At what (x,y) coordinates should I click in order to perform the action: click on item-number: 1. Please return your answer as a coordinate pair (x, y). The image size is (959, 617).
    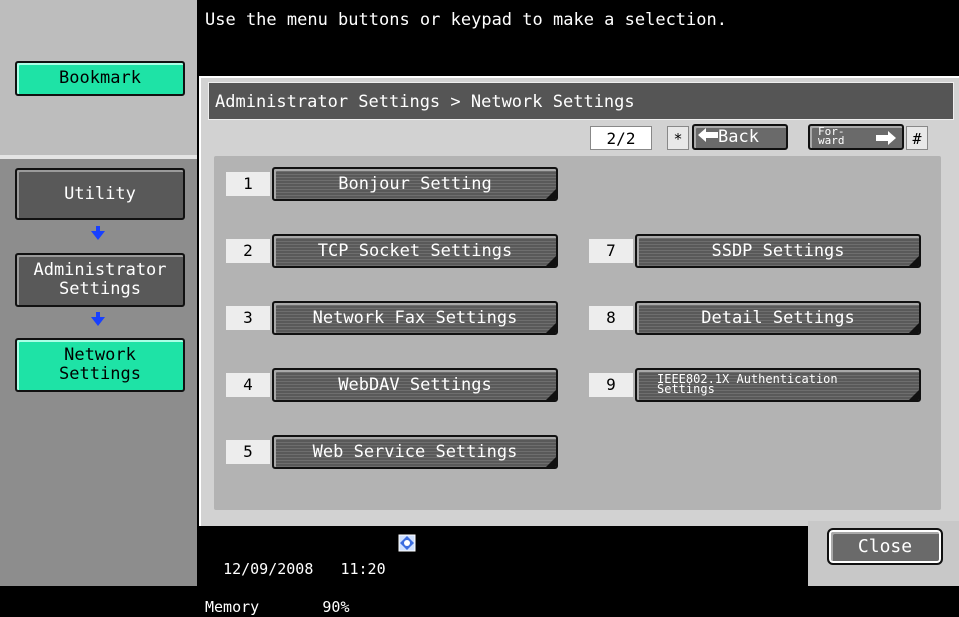
    Looking at the image, I should click on (248, 184).